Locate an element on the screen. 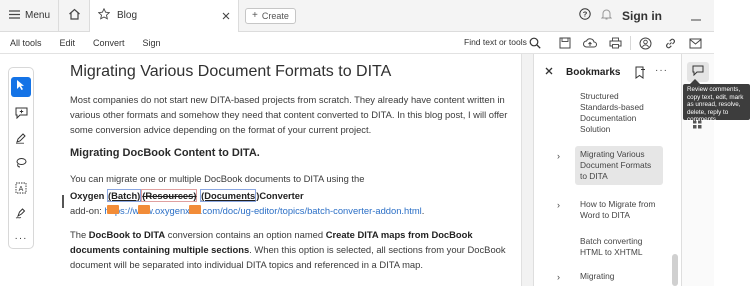 The height and width of the screenshot is (286, 750). svg-text: A is located at coordinates (21, 189).